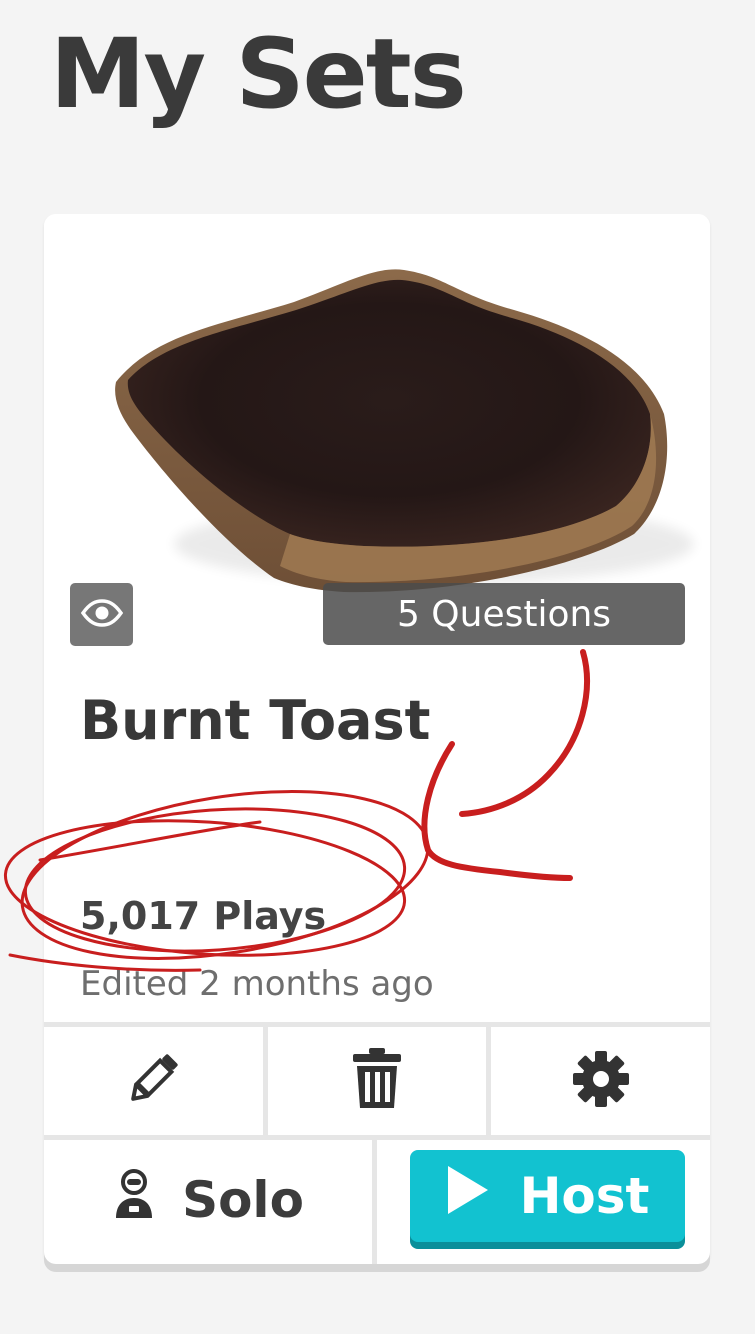 This screenshot has height=1334, width=755. I want to click on set-actions-row, so click(377, 1081).